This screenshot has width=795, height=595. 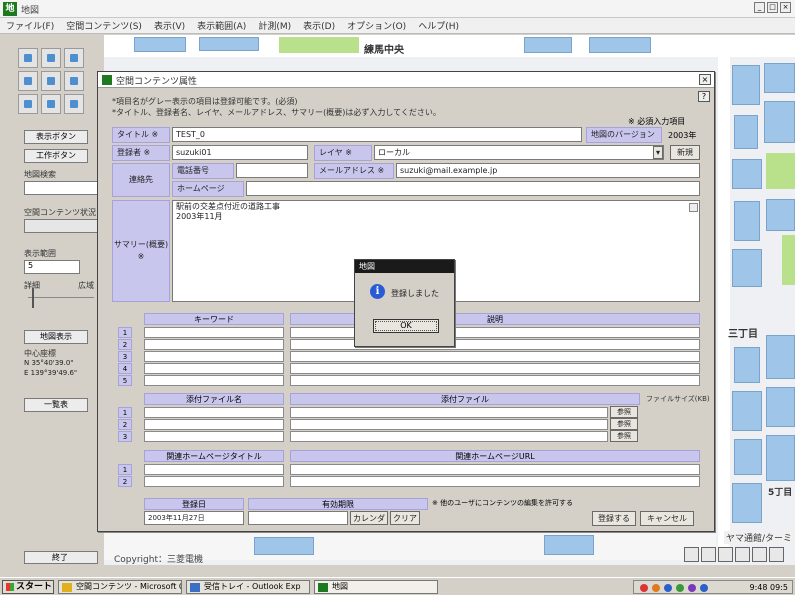 What do you see at coordinates (658, 152) in the screenshot?
I see `layer-dropdown-chevron-down-icon: ▾` at bounding box center [658, 152].